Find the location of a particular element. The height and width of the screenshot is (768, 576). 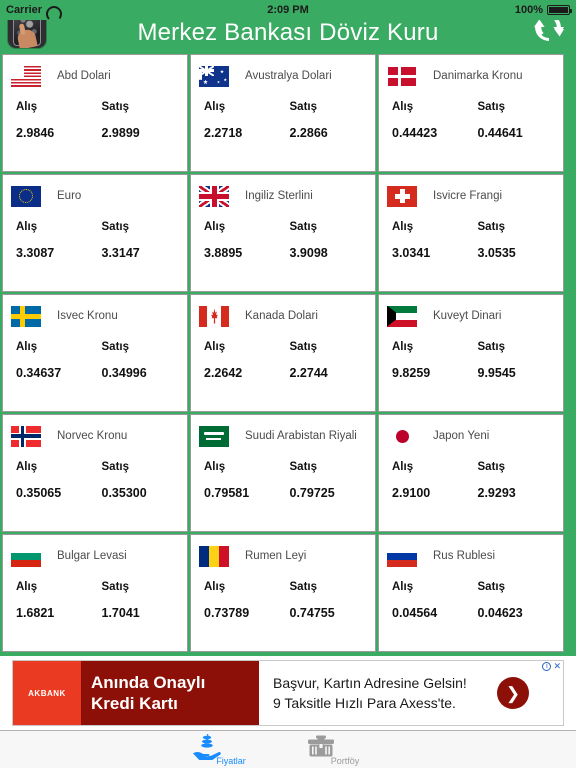

ad-cta-button: ❯ is located at coordinates (513, 693).